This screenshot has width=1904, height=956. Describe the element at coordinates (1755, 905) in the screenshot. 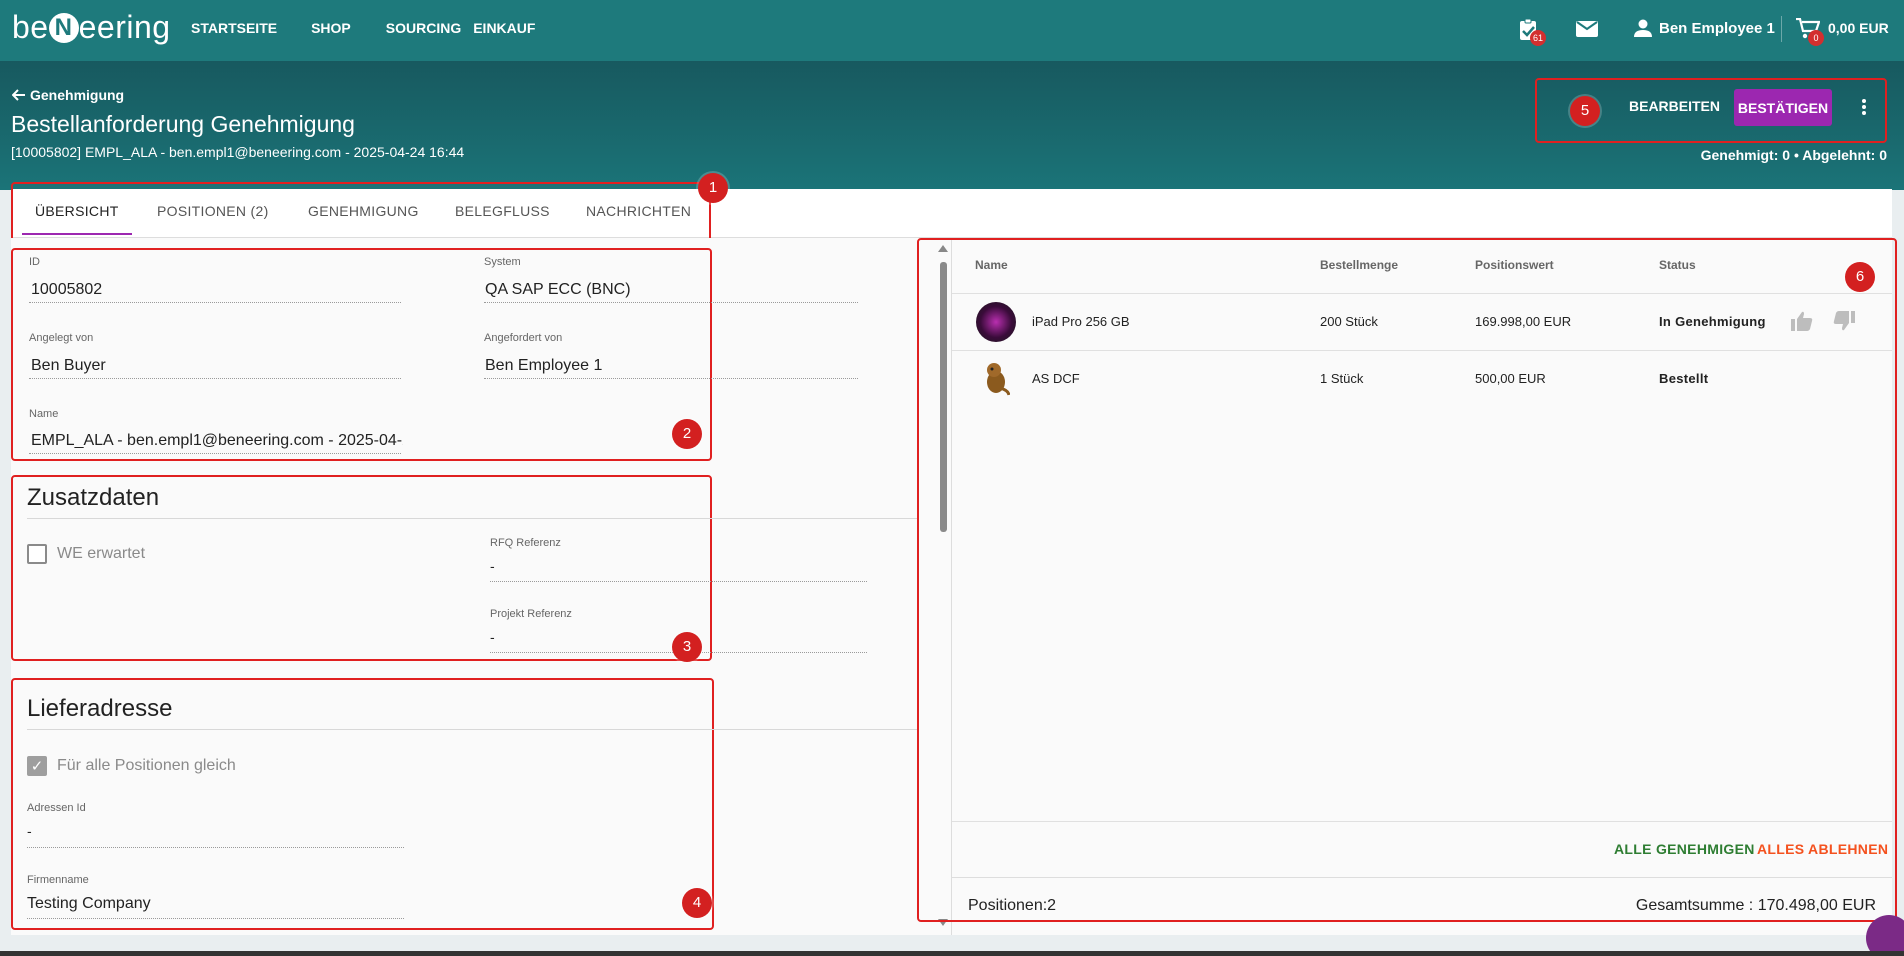

I see `total-sum: Gesamtsumme : 170.498,00 EUR` at that location.